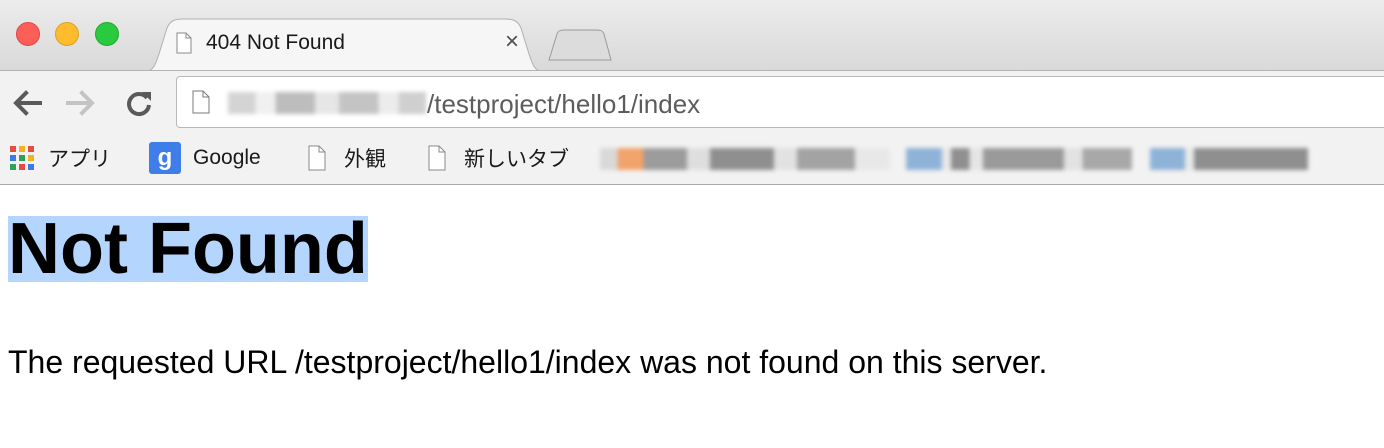  Describe the element at coordinates (563, 104) in the screenshot. I see `address-path: /testproject/hello1/index` at that location.